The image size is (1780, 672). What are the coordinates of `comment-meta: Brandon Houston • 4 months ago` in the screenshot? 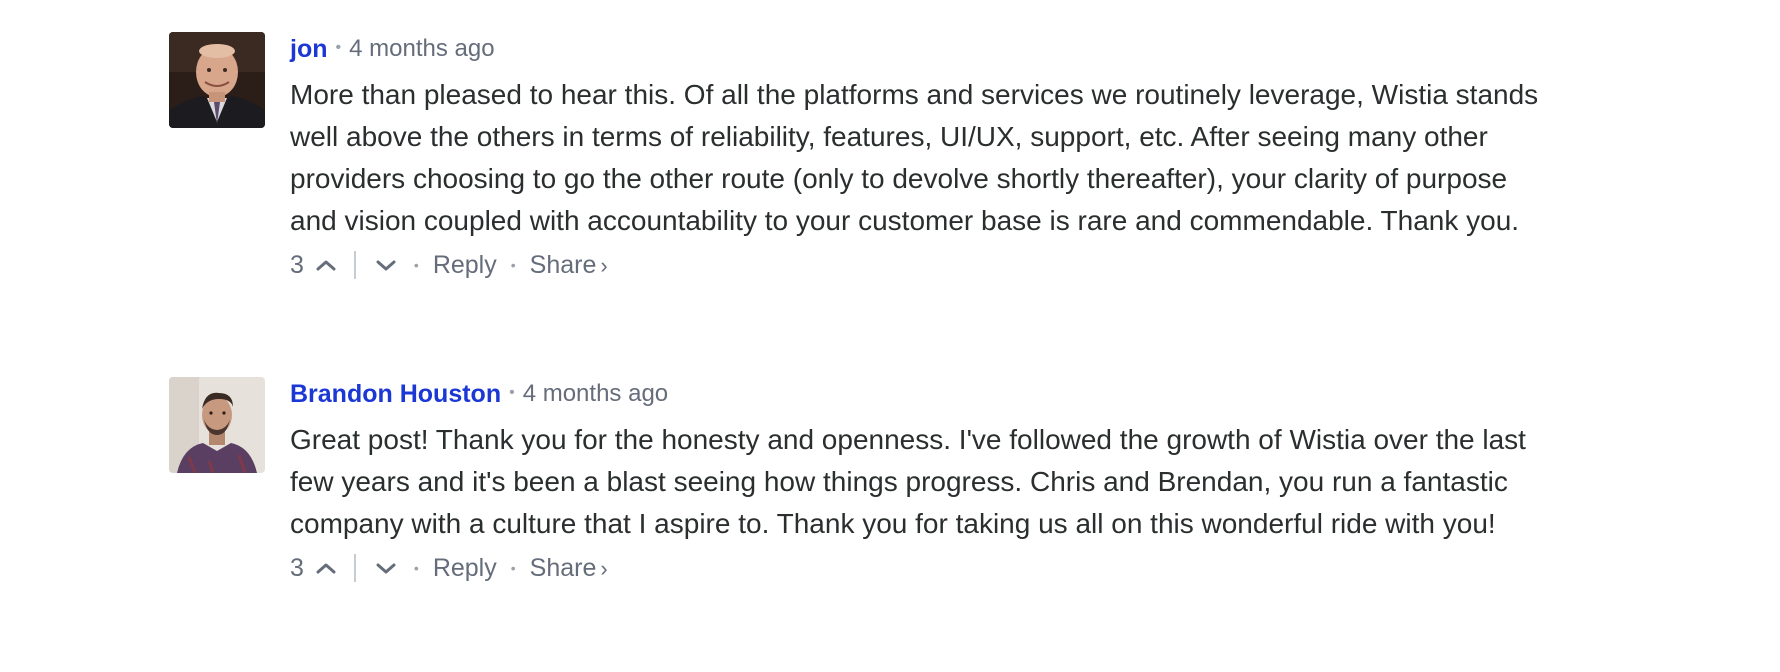 It's located at (920, 394).